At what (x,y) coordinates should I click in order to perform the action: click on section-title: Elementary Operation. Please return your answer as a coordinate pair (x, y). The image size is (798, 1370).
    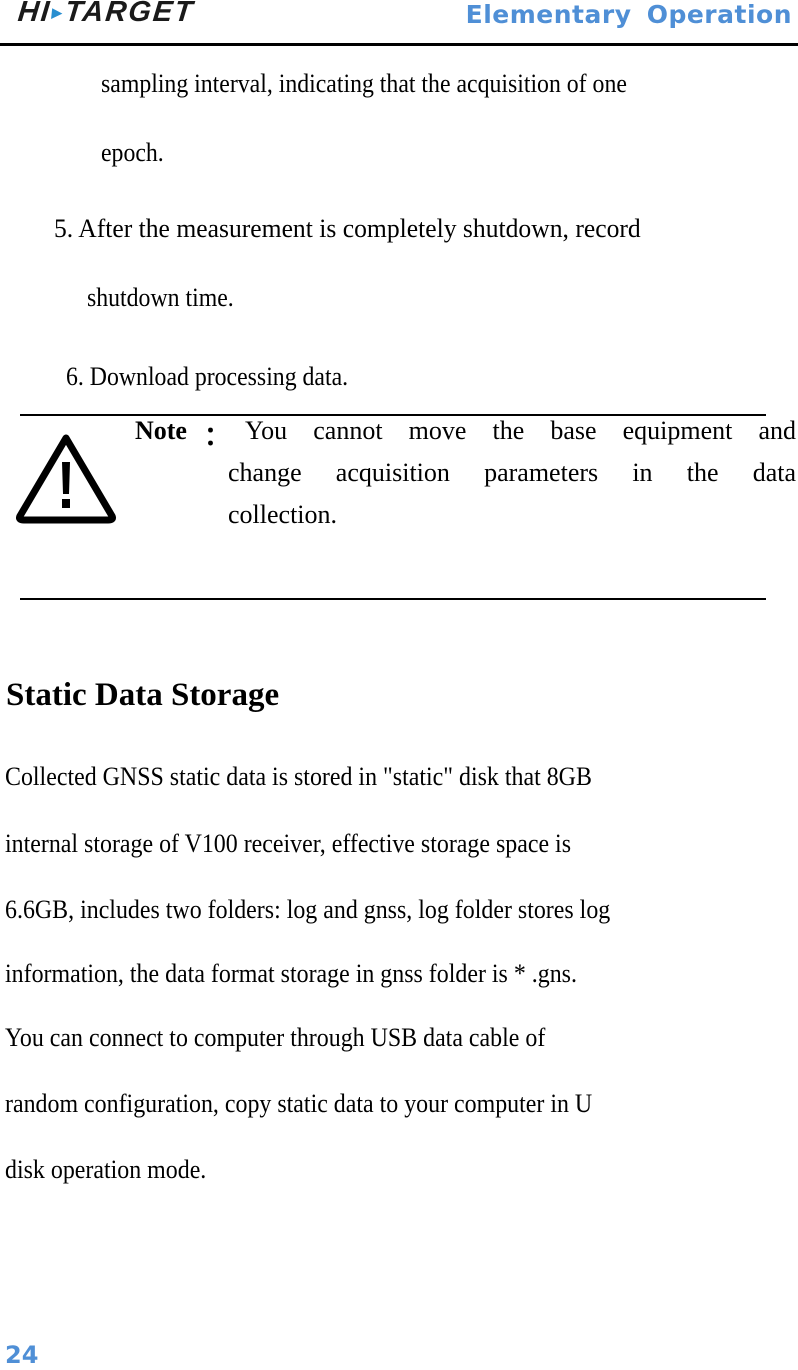
    Looking at the image, I should click on (628, 14).